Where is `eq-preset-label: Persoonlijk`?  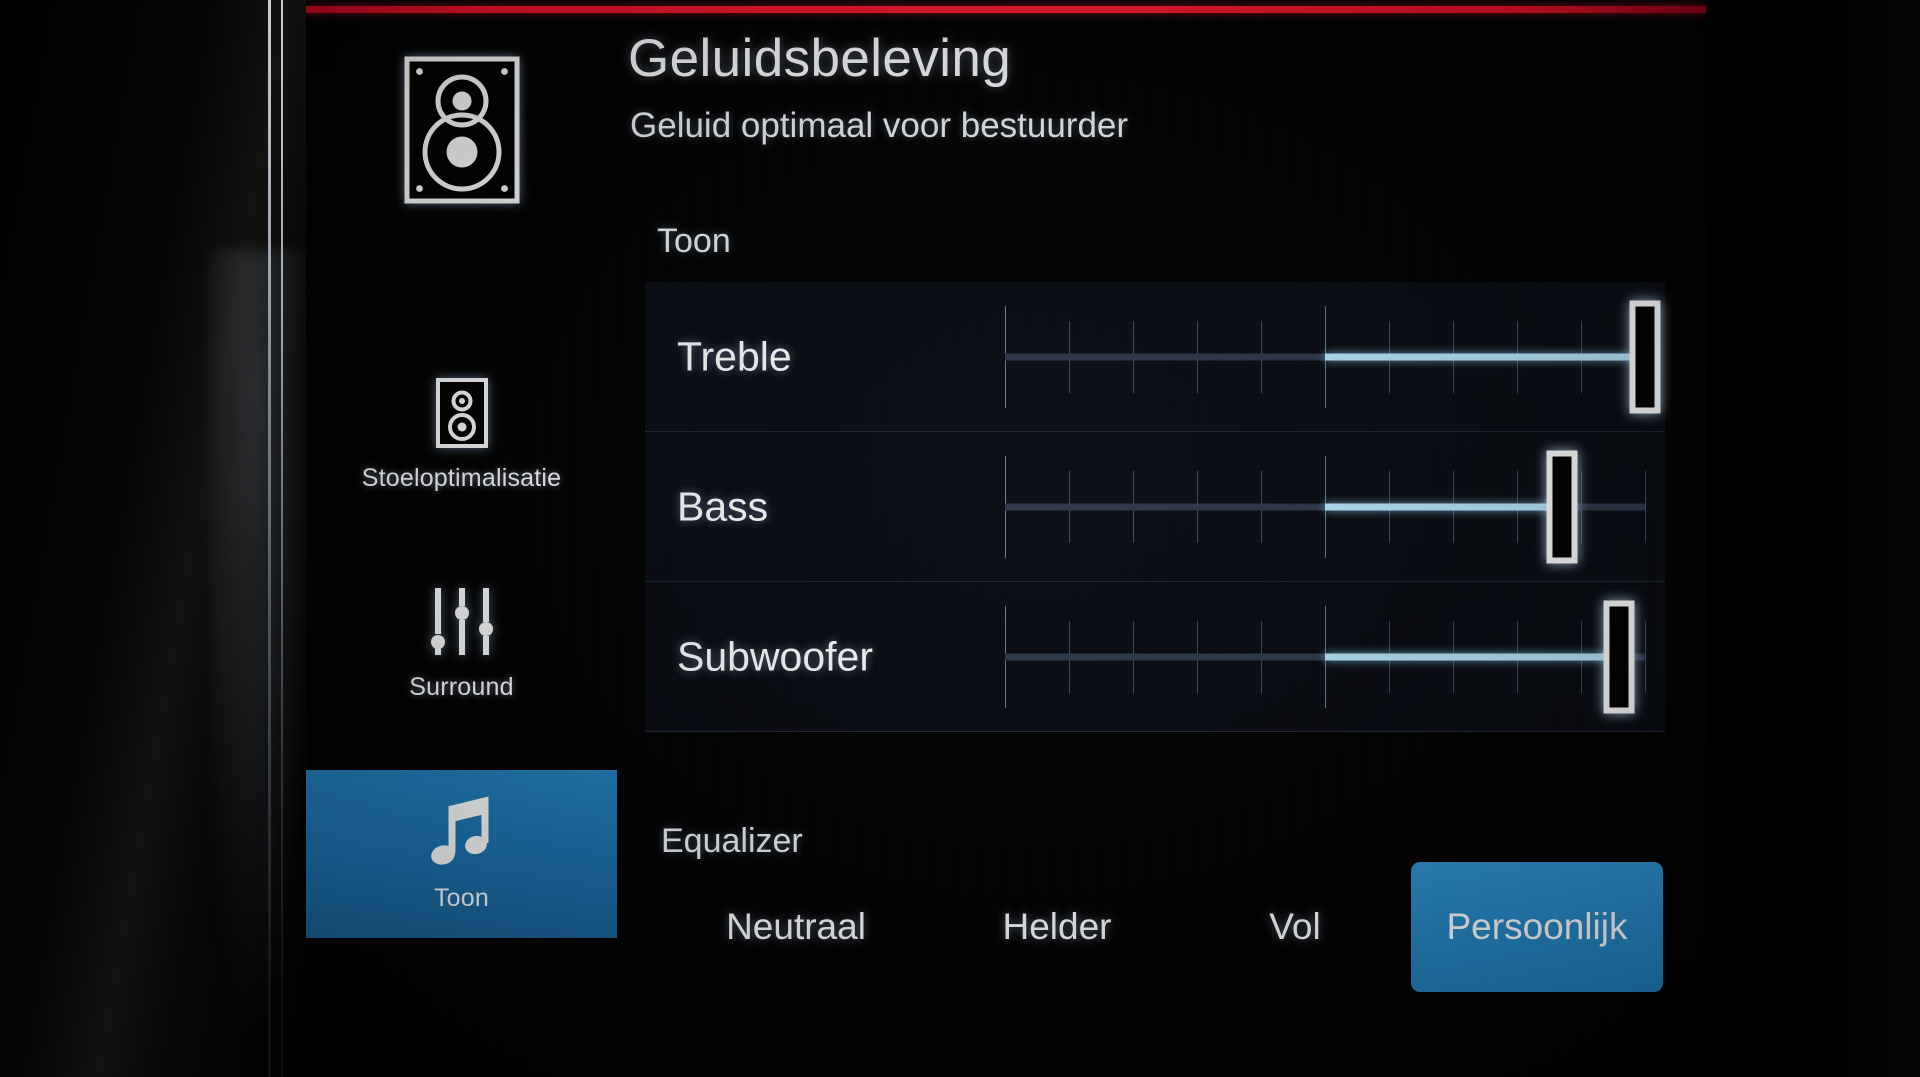 eq-preset-label: Persoonlijk is located at coordinates (1537, 926).